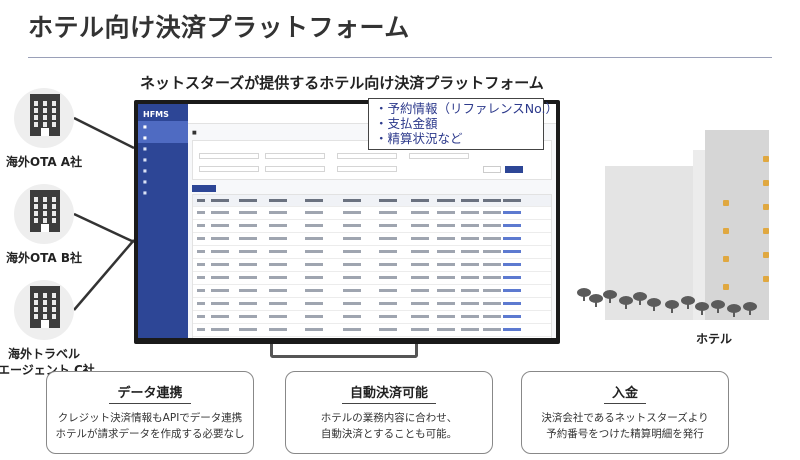  I want to click on company-ota-b: 海外OTA B社, so click(44, 225).